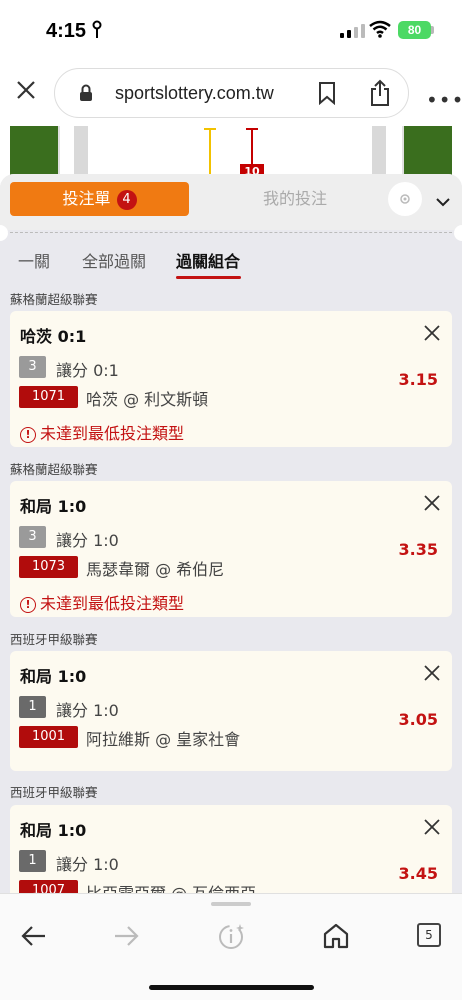 This screenshot has width=462, height=1000. I want to click on battery-icon: 80, so click(414, 30).